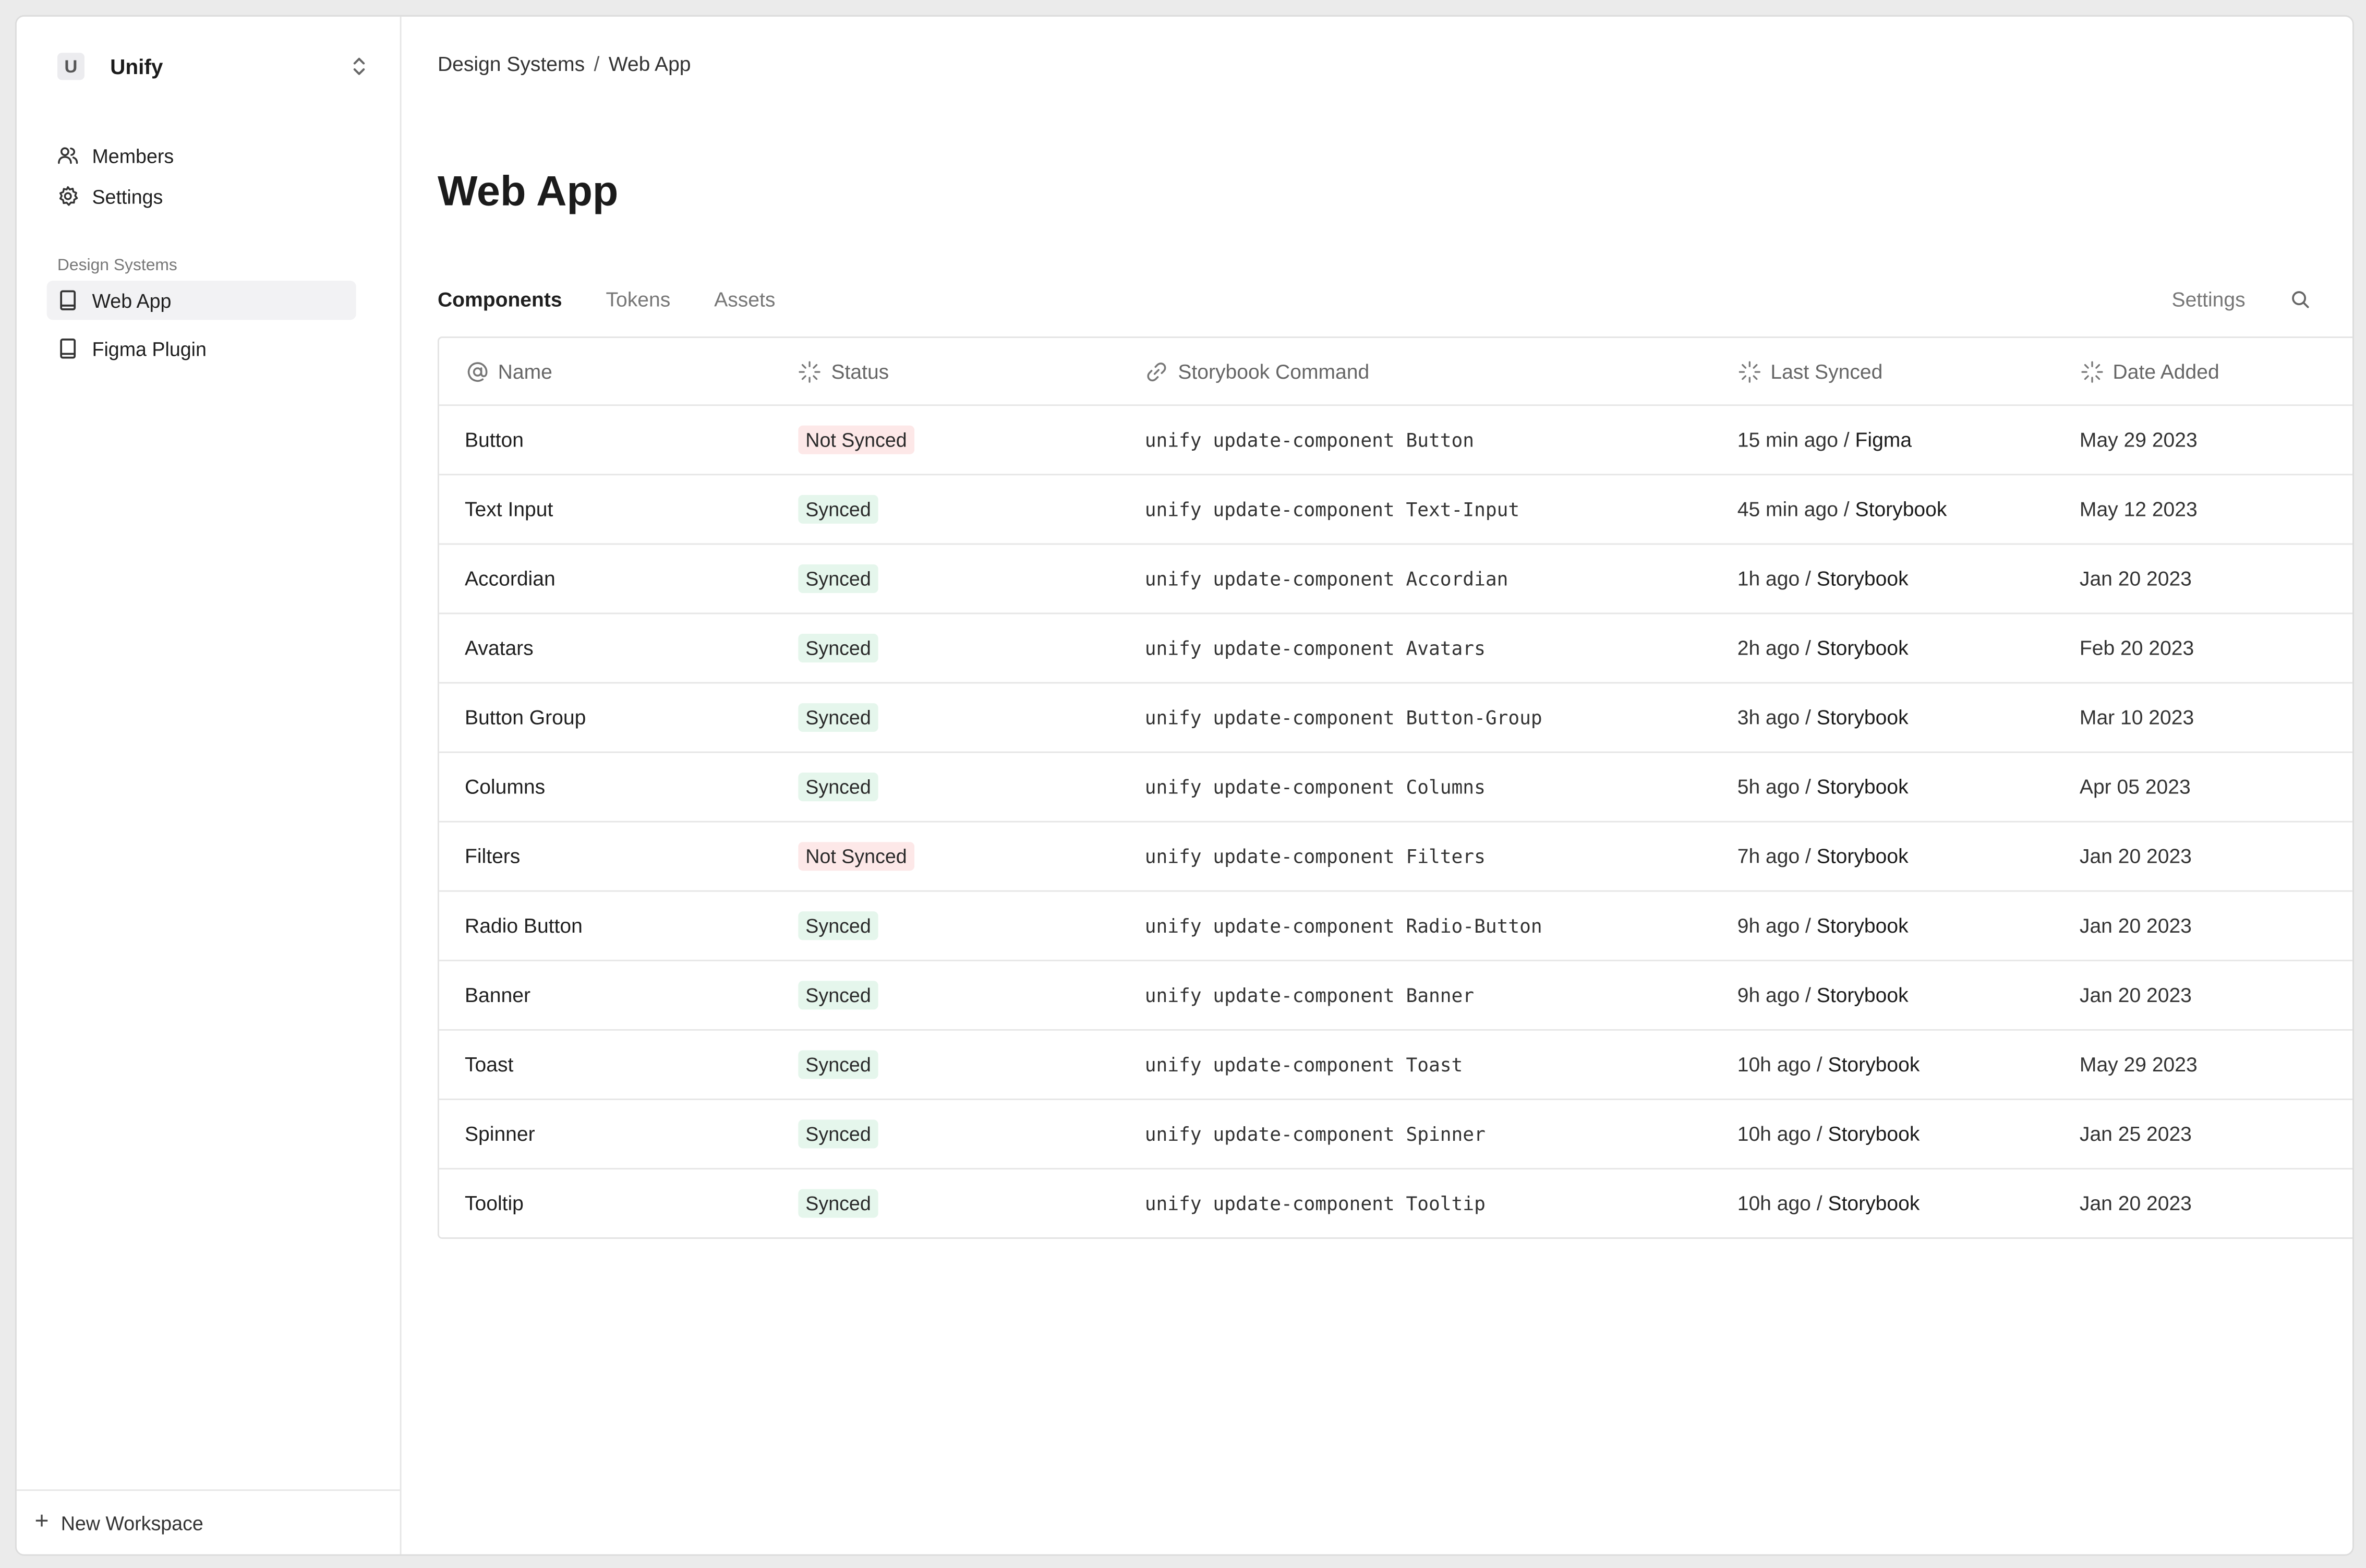 Image resolution: width=2366 pixels, height=1568 pixels. I want to click on cell-date-added: May 29 2023, so click(2138, 1064).